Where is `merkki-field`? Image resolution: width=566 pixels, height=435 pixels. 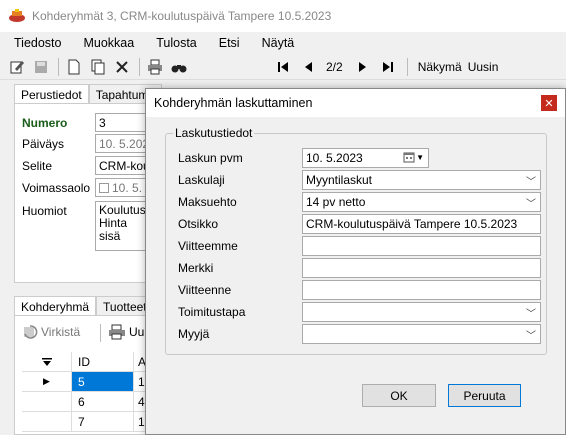
merkki-field is located at coordinates (421, 268).